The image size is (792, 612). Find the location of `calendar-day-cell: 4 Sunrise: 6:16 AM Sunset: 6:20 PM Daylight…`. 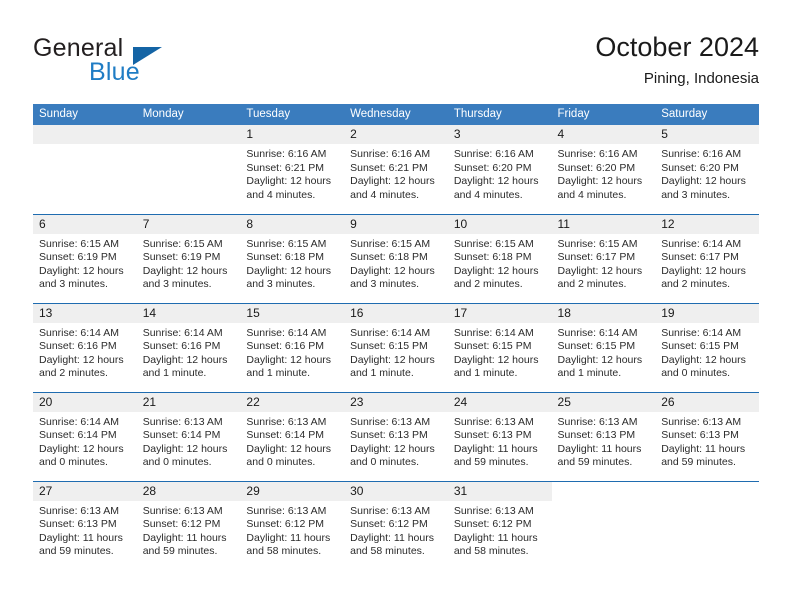

calendar-day-cell: 4 Sunrise: 6:16 AM Sunset: 6:20 PM Daylight… is located at coordinates (603, 169).